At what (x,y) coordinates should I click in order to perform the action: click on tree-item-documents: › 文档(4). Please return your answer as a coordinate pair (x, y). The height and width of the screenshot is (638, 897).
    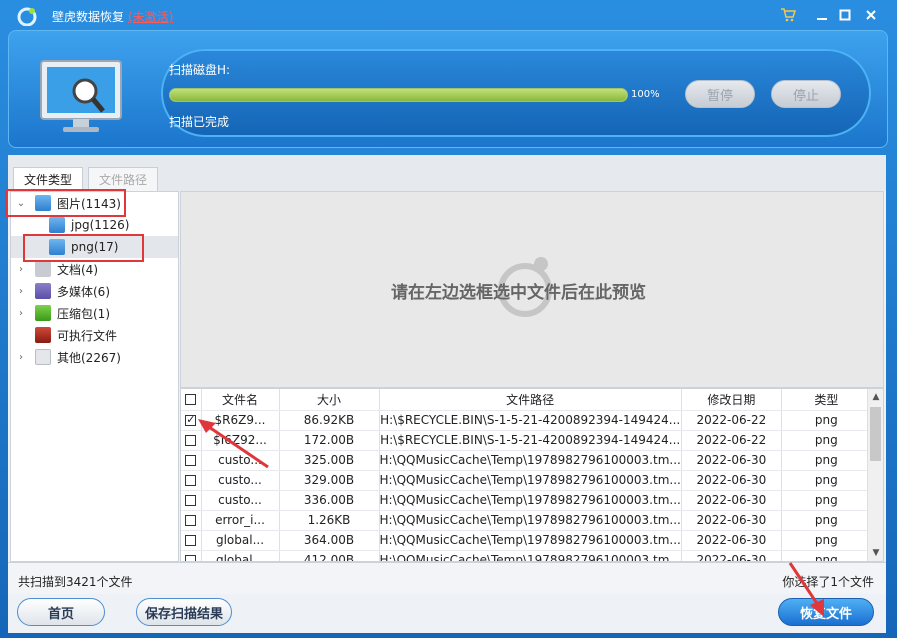
    Looking at the image, I should click on (94, 269).